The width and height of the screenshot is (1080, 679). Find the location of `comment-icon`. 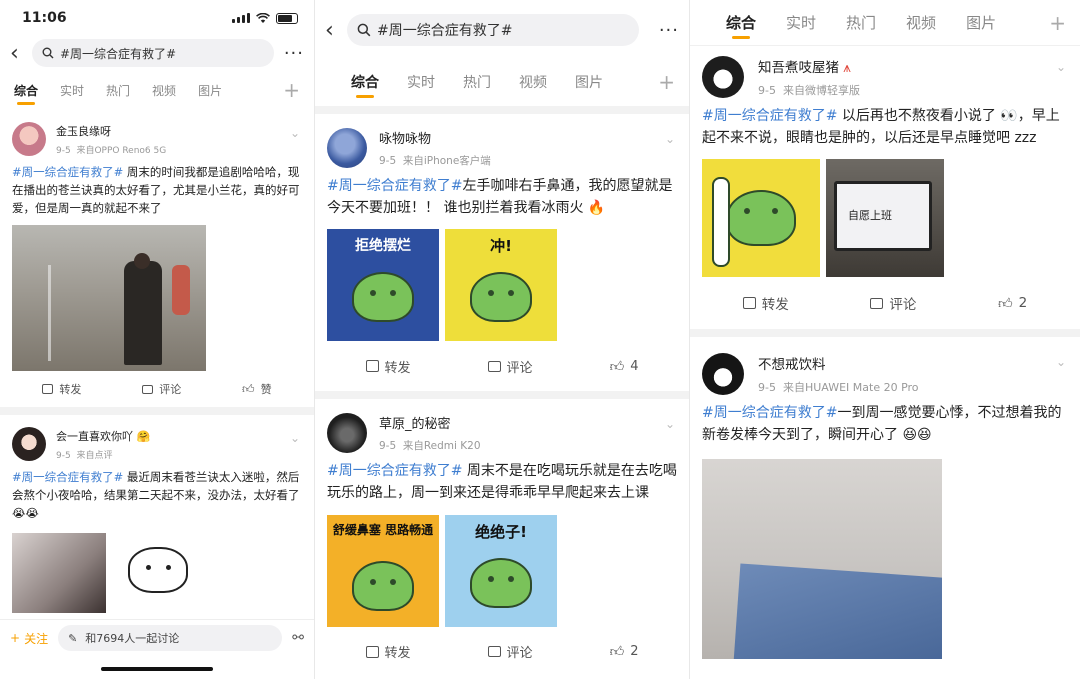

comment-icon is located at coordinates (494, 652).